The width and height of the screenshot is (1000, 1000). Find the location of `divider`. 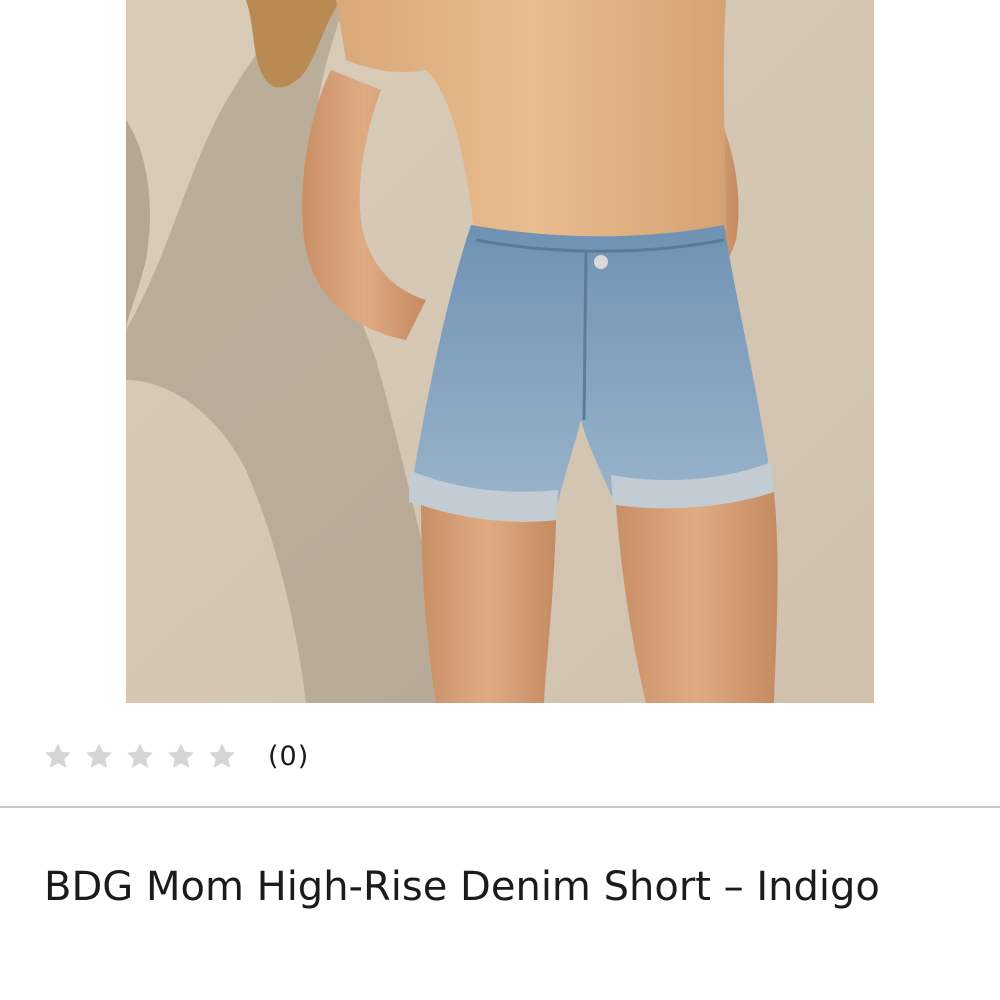

divider is located at coordinates (500, 807).